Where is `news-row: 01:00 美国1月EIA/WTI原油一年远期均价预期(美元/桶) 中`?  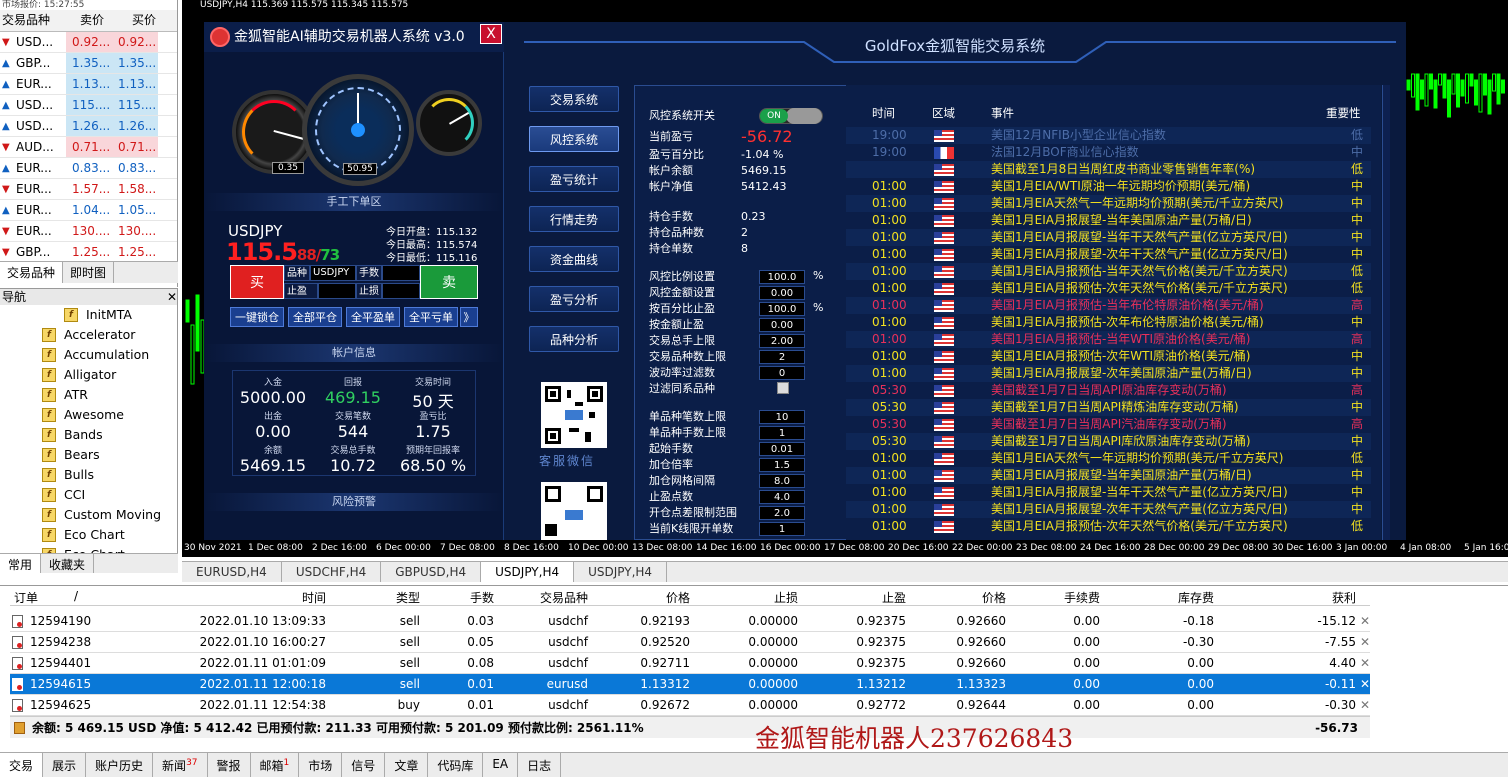
news-row: 01:00 美国1月EIA/WTI原油一年远期均价预期(美元/桶) 中 is located at coordinates (1108, 186).